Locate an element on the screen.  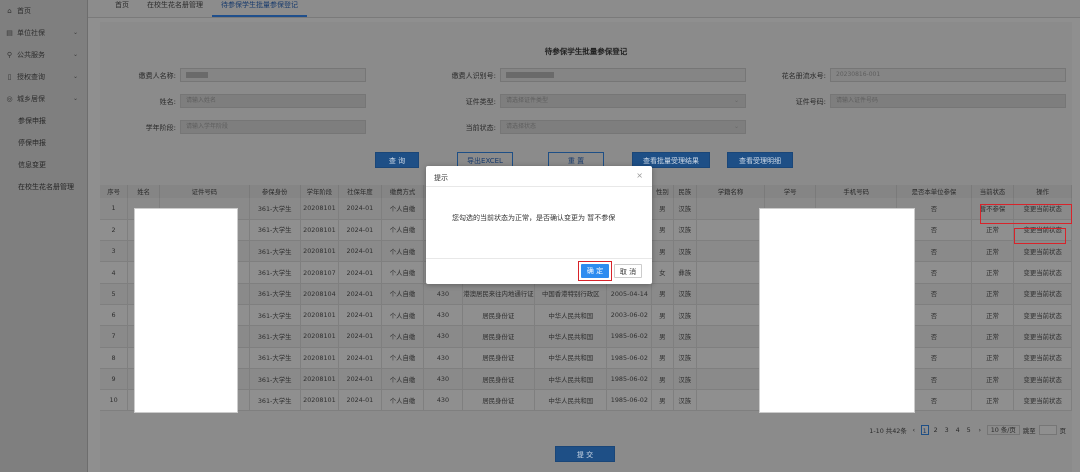
sidebar-item-label: 单位社保 is located at coordinates (31, 33).